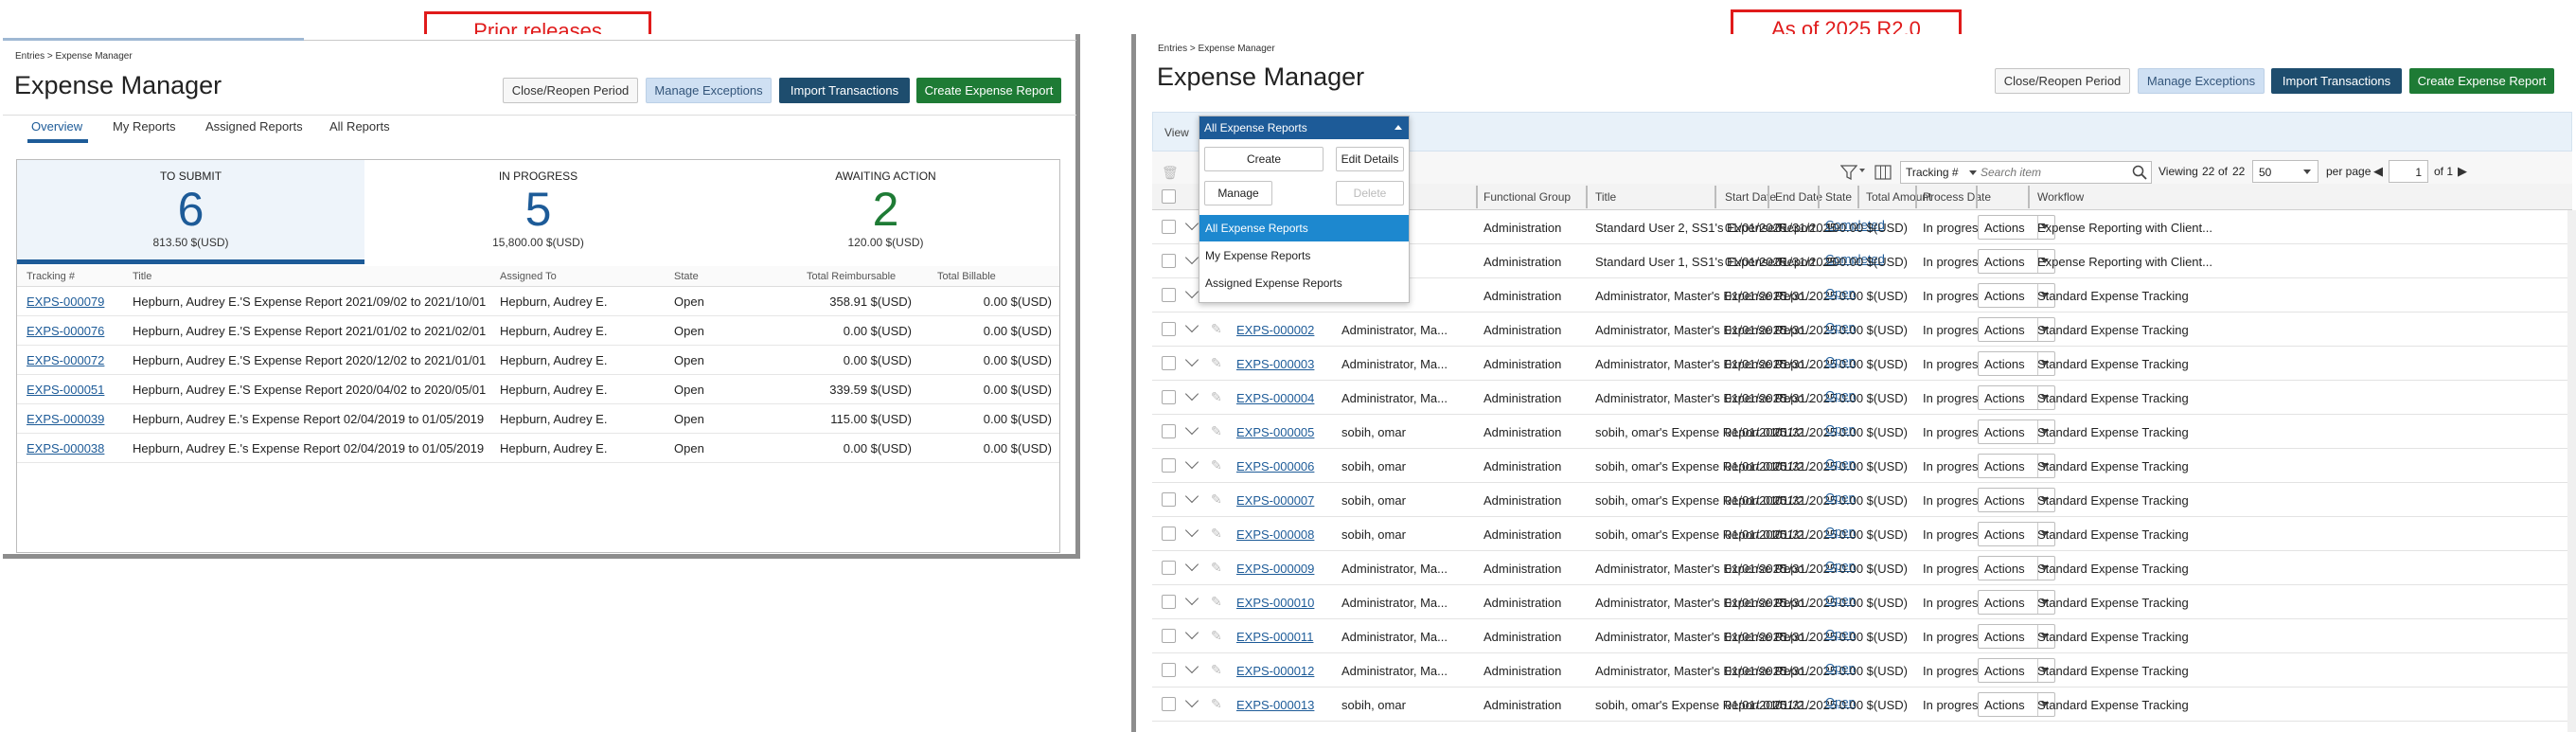 The height and width of the screenshot is (732, 2576). I want to click on prev-page-icon: ◀, so click(2378, 171).